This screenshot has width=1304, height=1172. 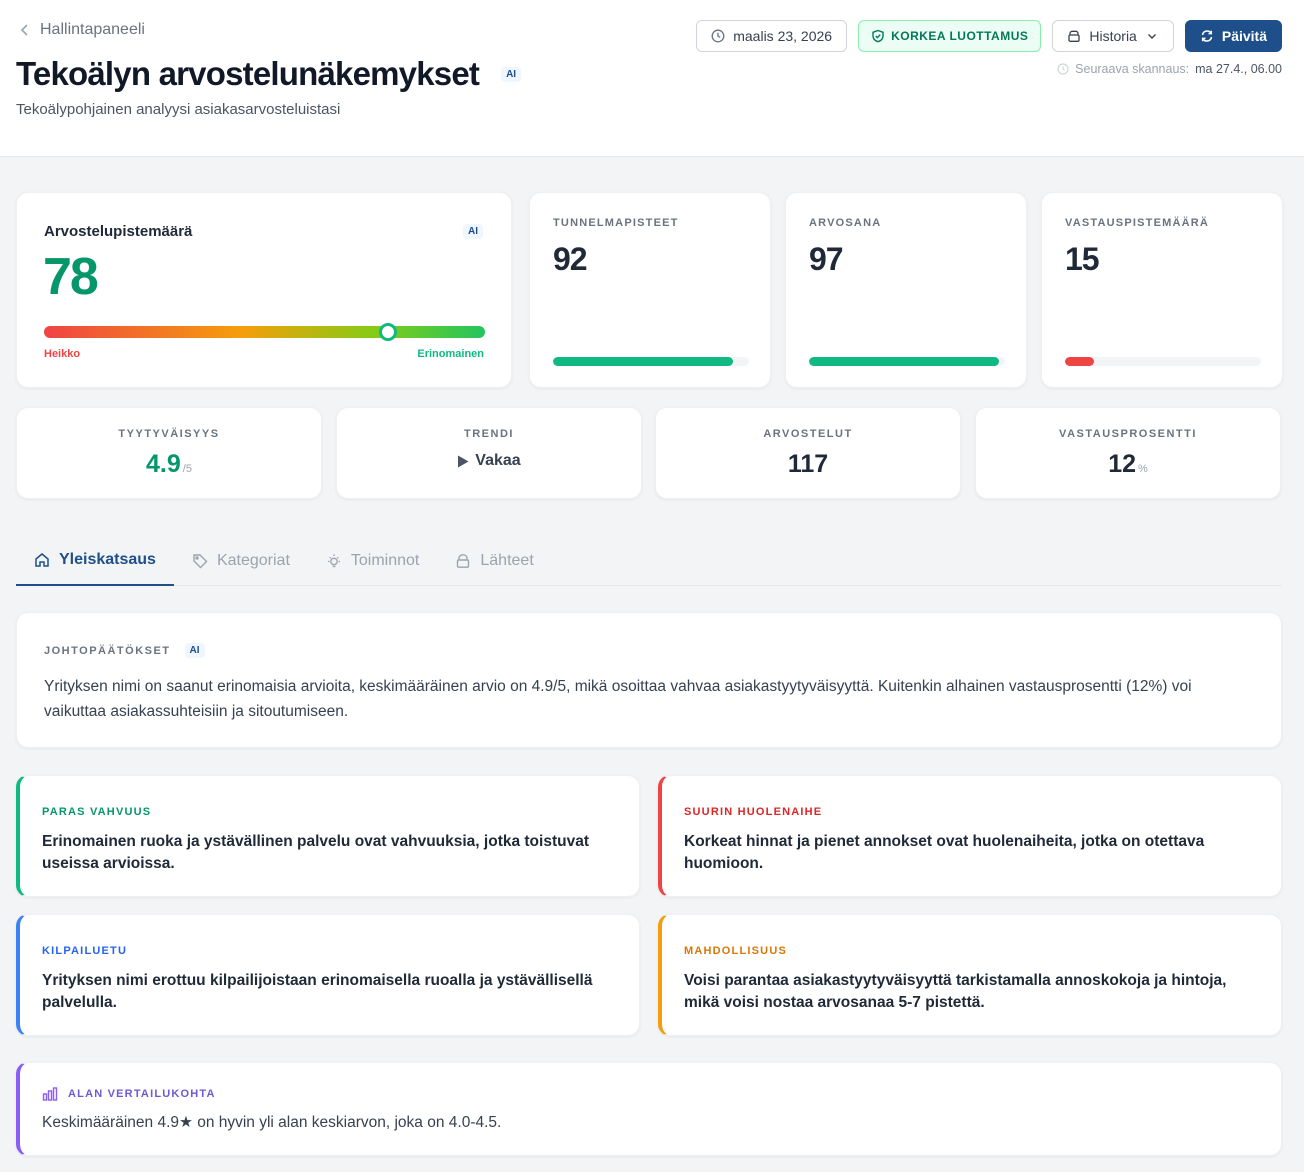 I want to click on score-gauge, so click(x=264, y=332).